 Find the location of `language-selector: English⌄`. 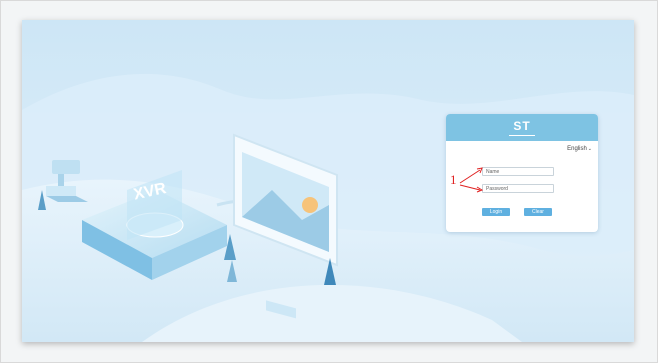

language-selector: English⌄ is located at coordinates (579, 149).